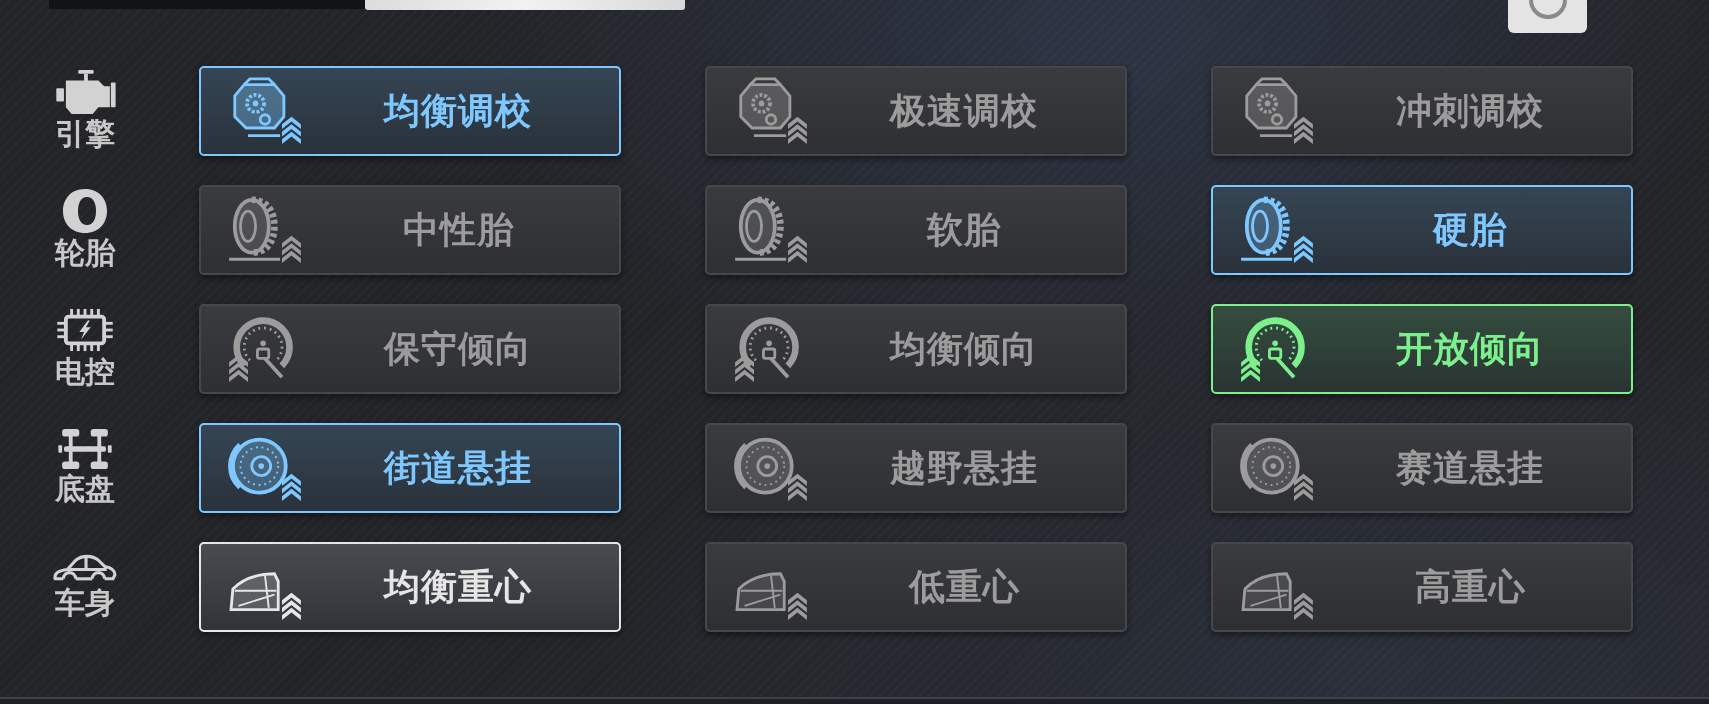 The image size is (1709, 704). What do you see at coordinates (85, 330) in the screenshot?
I see `chip-icon` at bounding box center [85, 330].